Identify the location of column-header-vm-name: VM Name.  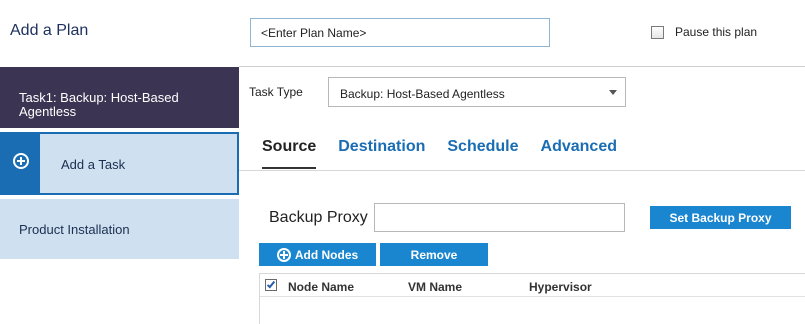
(435, 287).